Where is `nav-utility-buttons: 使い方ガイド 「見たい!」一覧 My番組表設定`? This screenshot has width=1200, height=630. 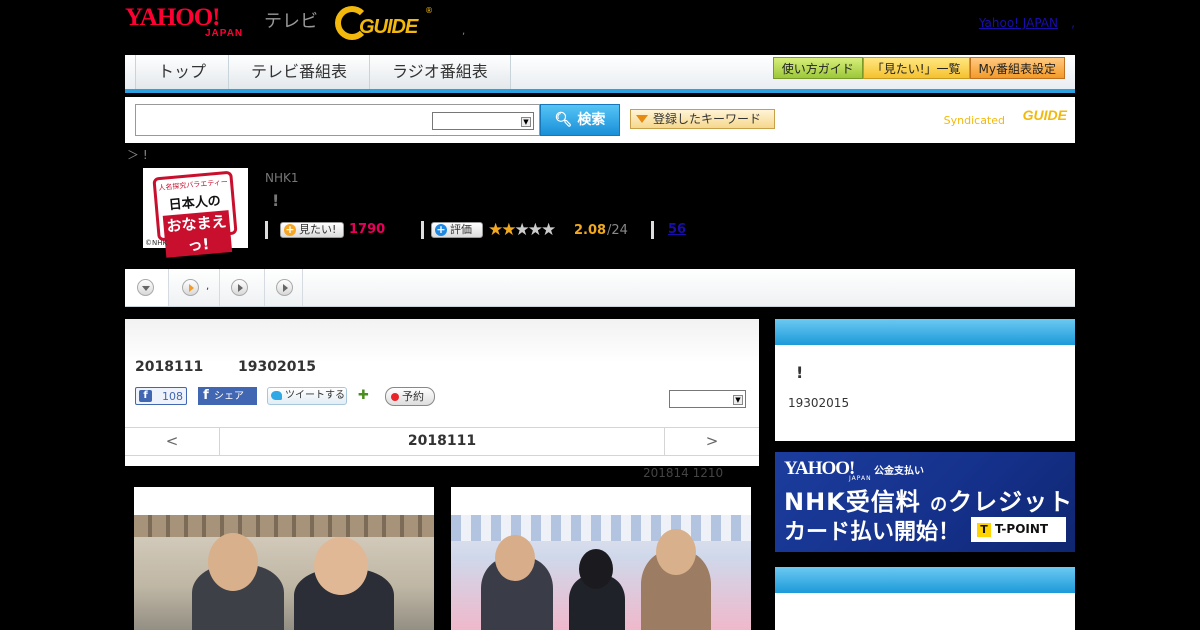
nav-utility-buttons: 使い方ガイド 「見たい!」一覧 My番組表設定 is located at coordinates (918, 68).